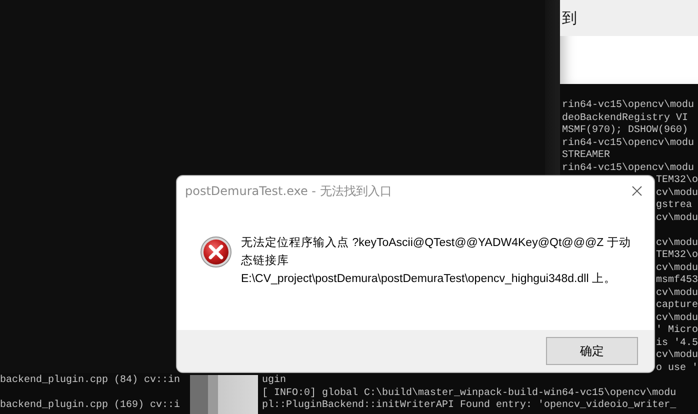 The height and width of the screenshot is (414, 698). What do you see at coordinates (637, 191) in the screenshot?
I see `close-icon` at bounding box center [637, 191].